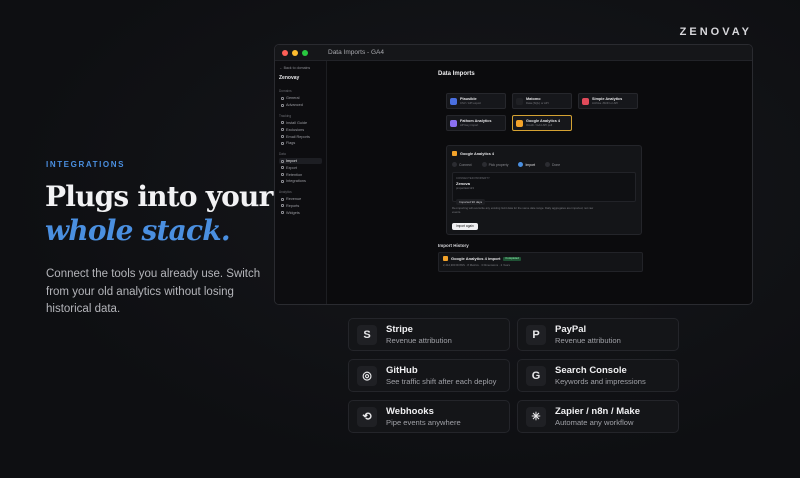 This screenshot has width=800, height=478. Describe the element at coordinates (300, 129) in the screenshot. I see `sidebar-item: Exclusions` at that location.